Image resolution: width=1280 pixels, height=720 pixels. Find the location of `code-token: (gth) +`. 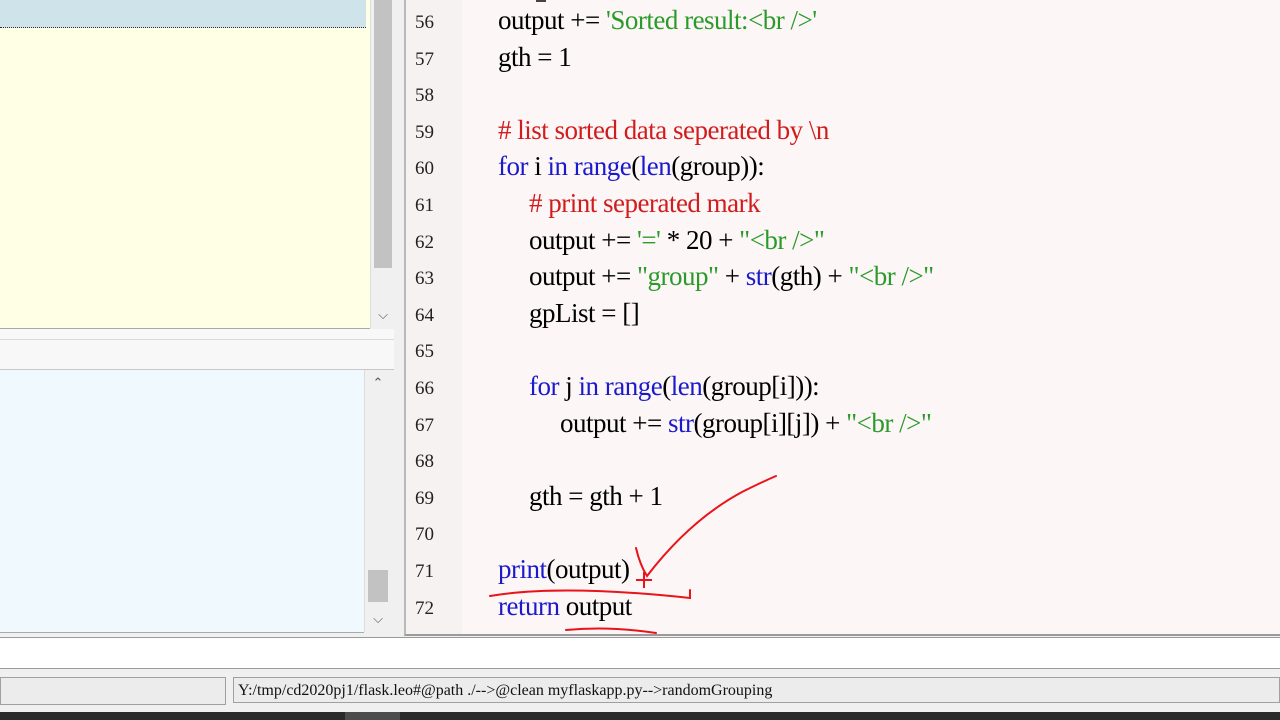

code-token: (gth) + is located at coordinates (810, 276).